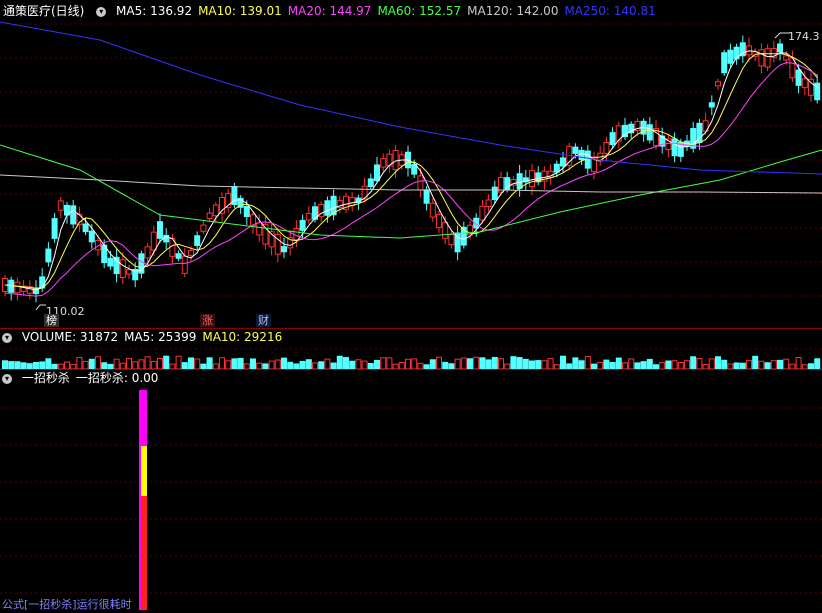 The width and height of the screenshot is (822, 613). I want to click on indicator-panel-toggle-icon: ▾, so click(7, 378).